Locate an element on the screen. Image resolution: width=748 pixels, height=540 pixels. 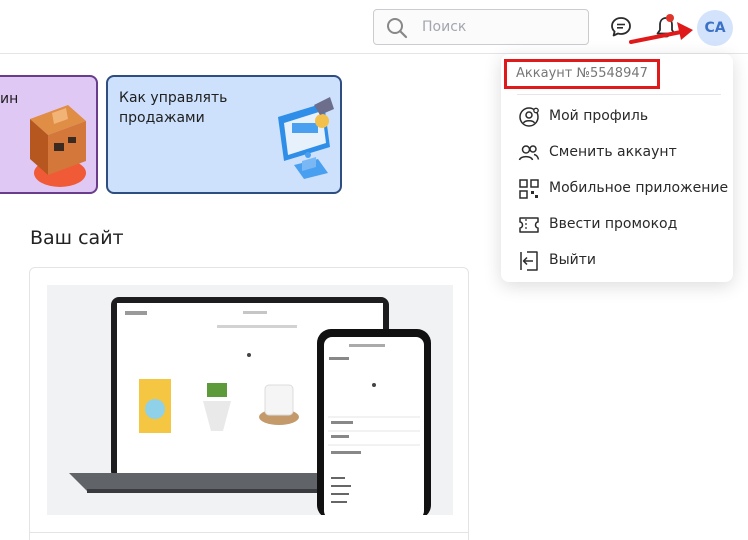
logout-icon is located at coordinates (529, 261).